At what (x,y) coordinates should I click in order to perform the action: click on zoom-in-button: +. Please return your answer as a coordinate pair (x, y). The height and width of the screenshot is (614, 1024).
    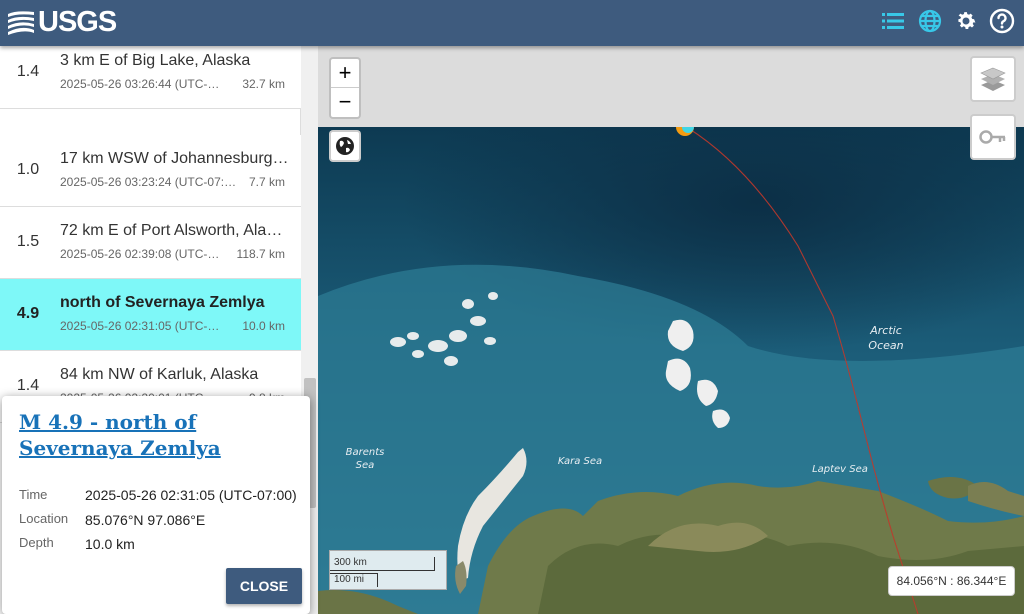
    Looking at the image, I should click on (345, 73).